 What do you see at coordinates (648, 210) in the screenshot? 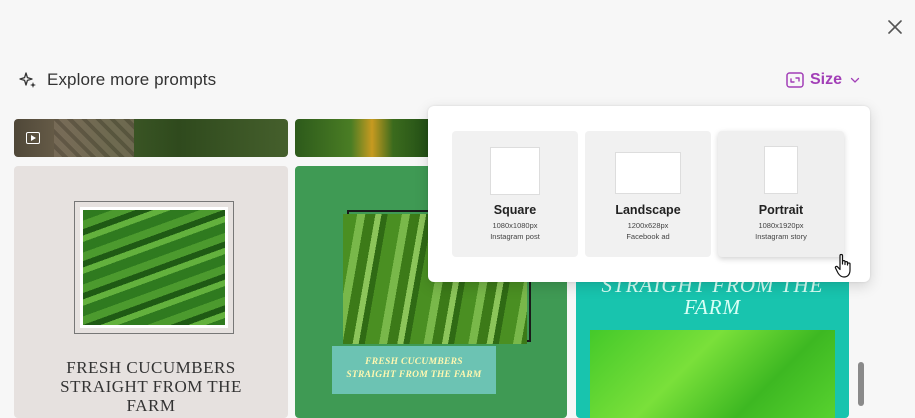
I see `option-title: Landscape` at bounding box center [648, 210].